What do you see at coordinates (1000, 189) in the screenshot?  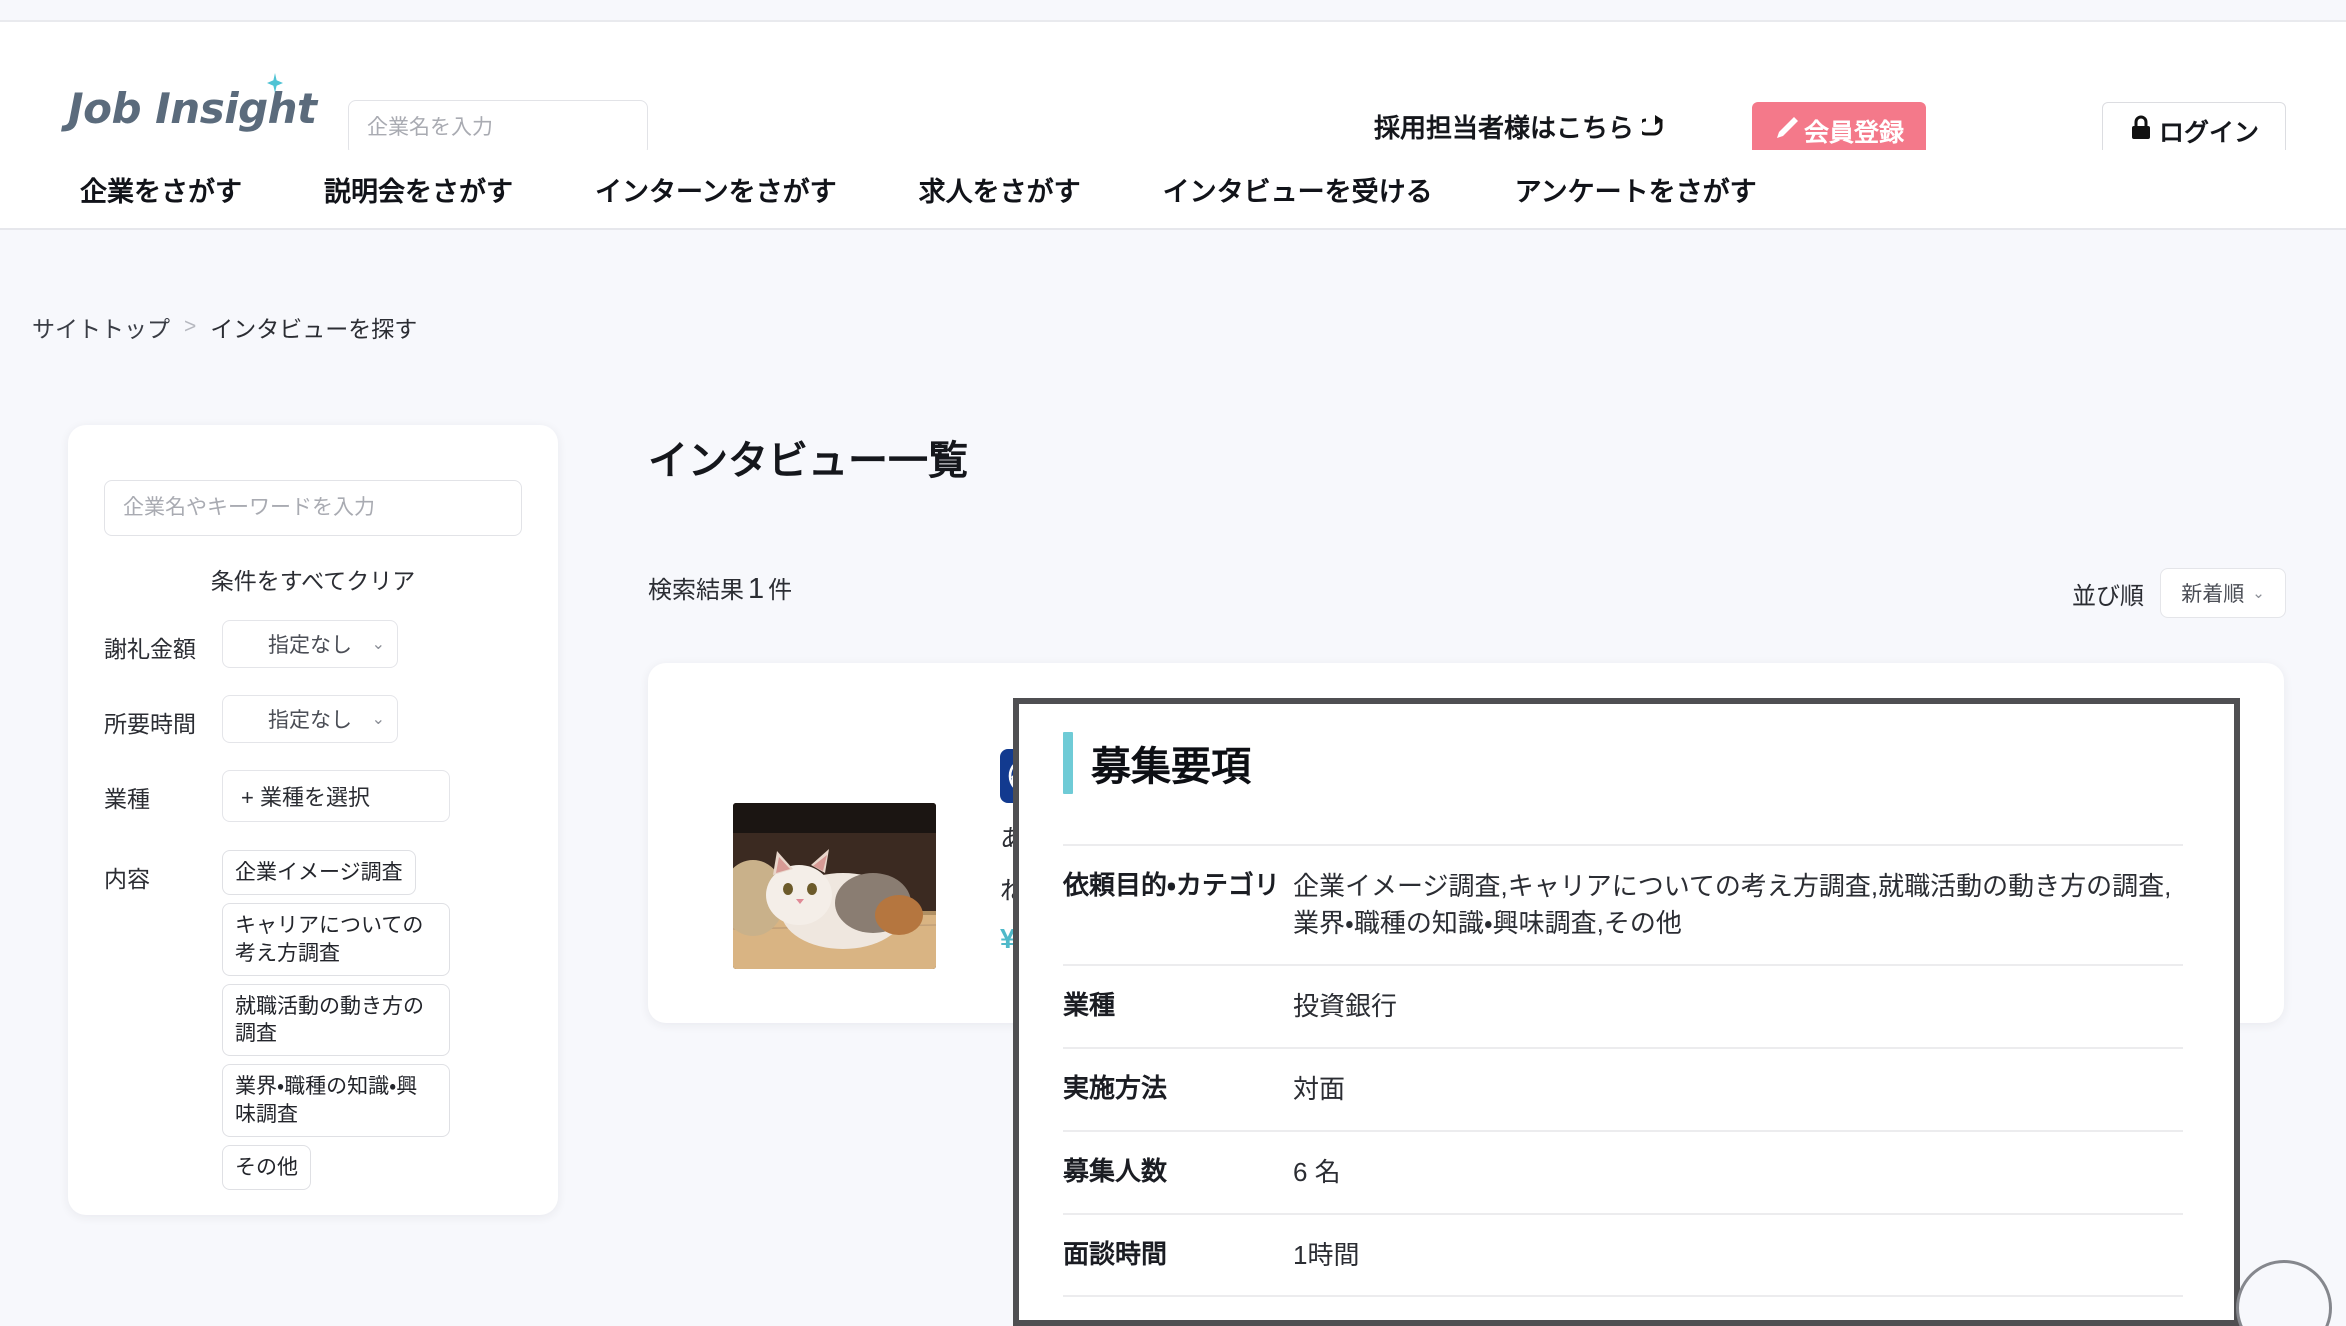 I see `nav-item-jobs: 求人をさがす` at bounding box center [1000, 189].